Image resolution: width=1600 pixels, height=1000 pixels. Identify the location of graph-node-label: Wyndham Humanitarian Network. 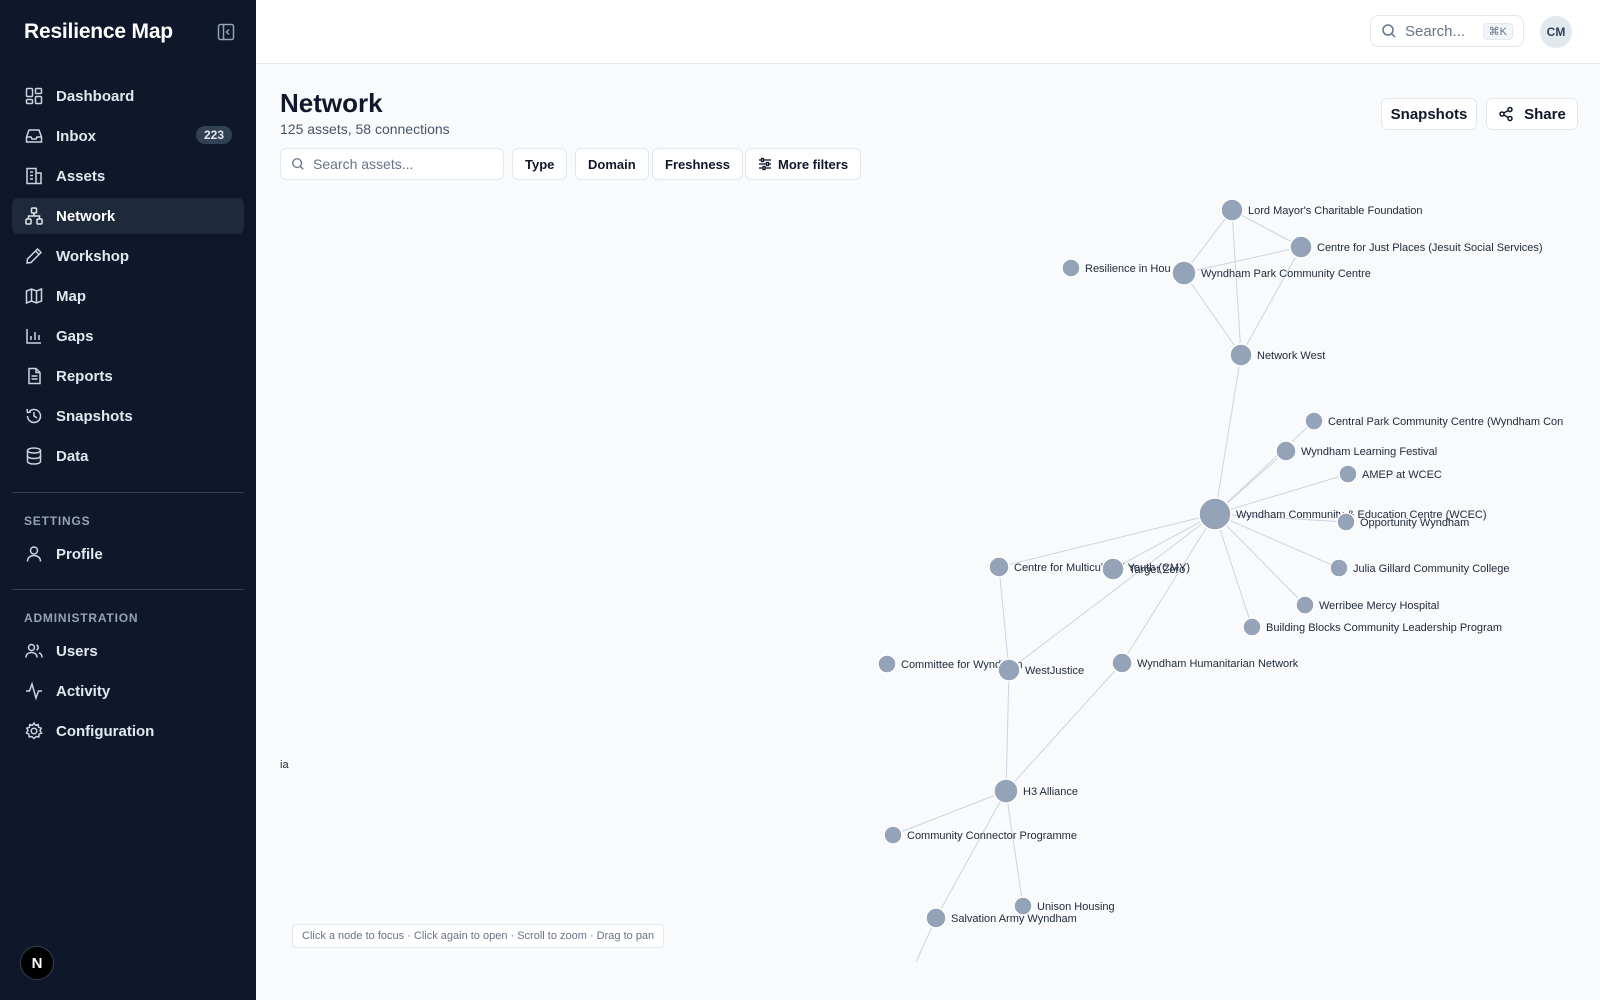
(1218, 664).